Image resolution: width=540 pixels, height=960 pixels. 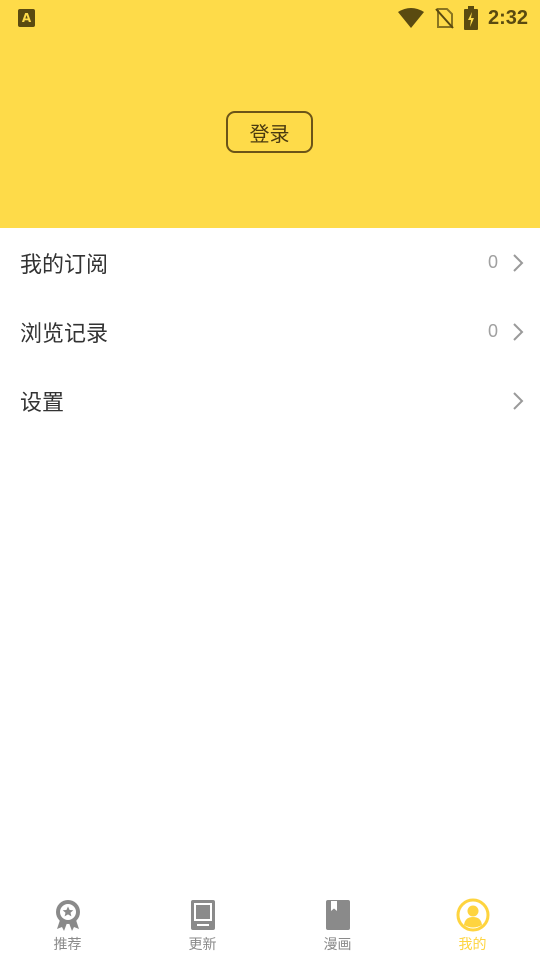 I want to click on tab-label: 漫画, so click(x=337, y=945).